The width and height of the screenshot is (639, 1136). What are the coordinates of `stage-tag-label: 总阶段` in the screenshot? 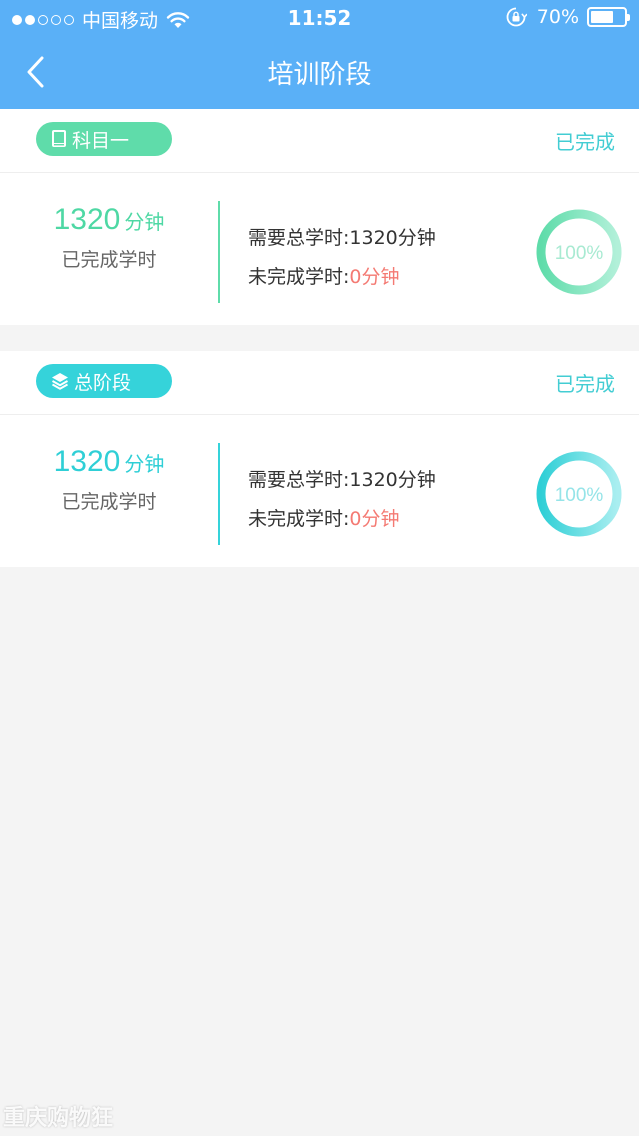 It's located at (103, 382).